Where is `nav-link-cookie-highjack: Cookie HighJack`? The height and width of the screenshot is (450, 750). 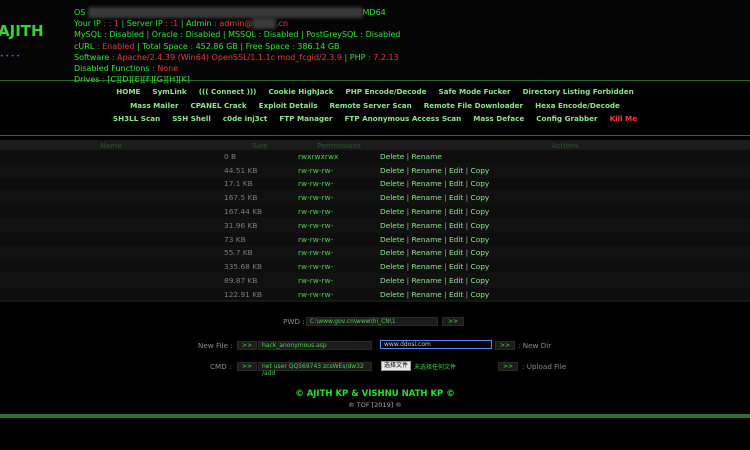 nav-link-cookie-highjack: Cookie HighJack is located at coordinates (300, 92).